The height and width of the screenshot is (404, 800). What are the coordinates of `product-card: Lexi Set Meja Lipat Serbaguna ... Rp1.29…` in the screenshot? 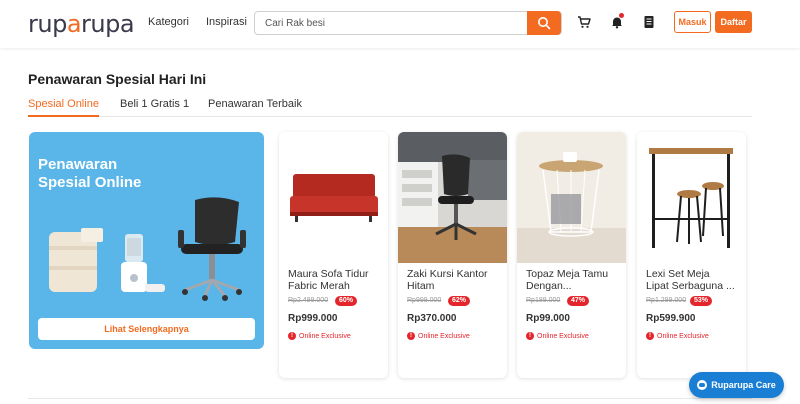 It's located at (691, 255).